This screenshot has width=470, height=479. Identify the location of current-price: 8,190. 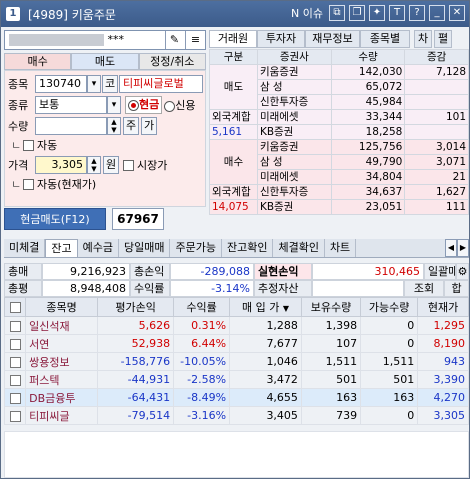
(443, 343).